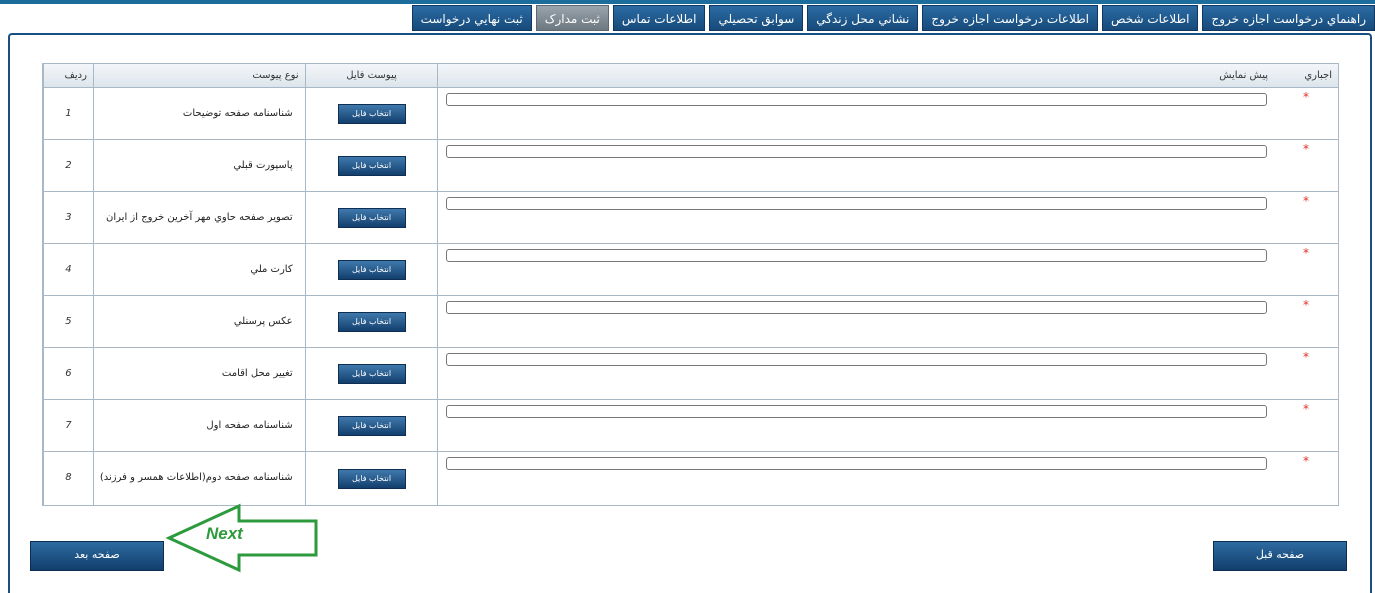 The width and height of the screenshot is (1375, 593). I want to click on table-row: 7 شناسنامه صفحه اول انتخاب فايل *, so click(690, 426).